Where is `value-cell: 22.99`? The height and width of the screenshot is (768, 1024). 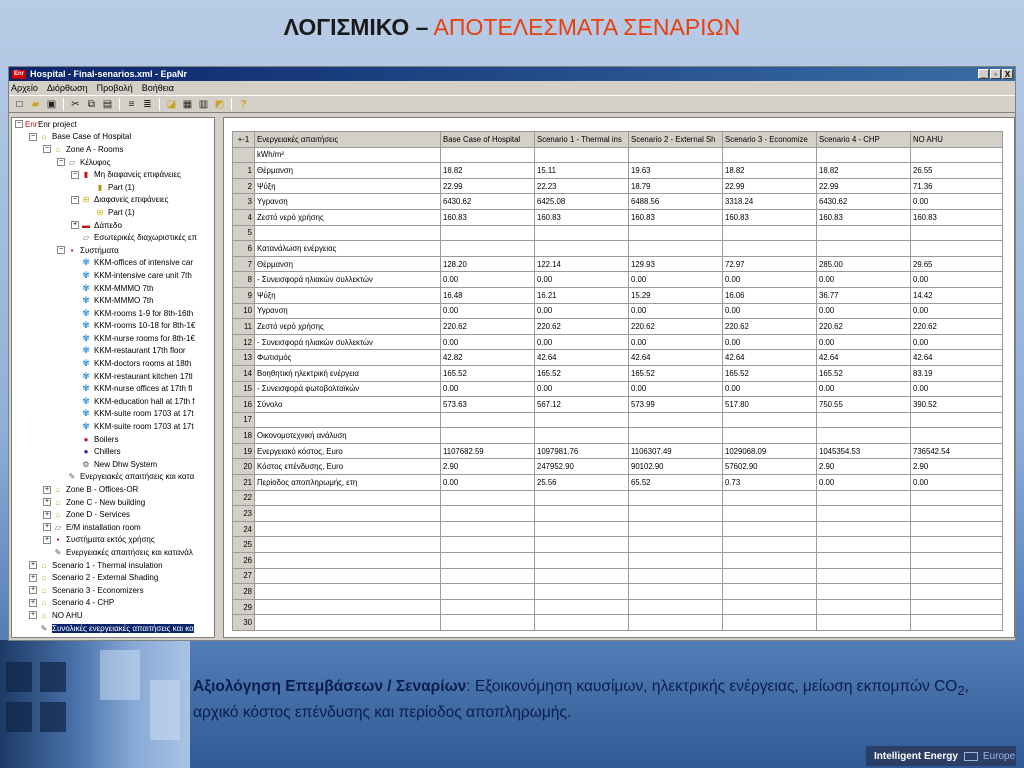 value-cell: 22.99 is located at coordinates (769, 186).